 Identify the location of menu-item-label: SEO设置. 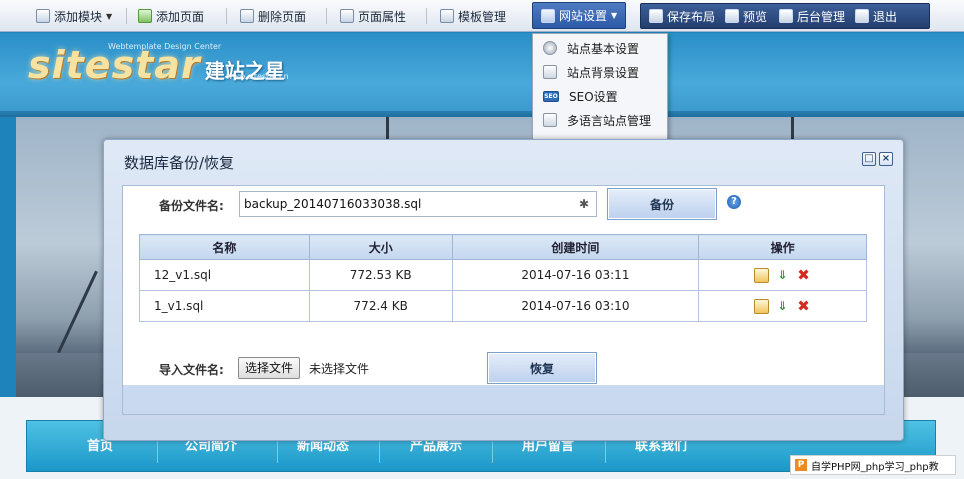
(593, 96).